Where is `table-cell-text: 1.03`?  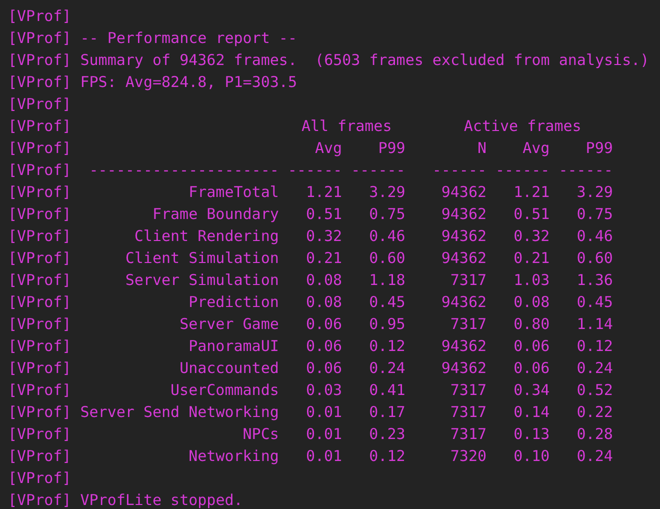
table-cell-text: 1.03 is located at coordinates (531, 280).